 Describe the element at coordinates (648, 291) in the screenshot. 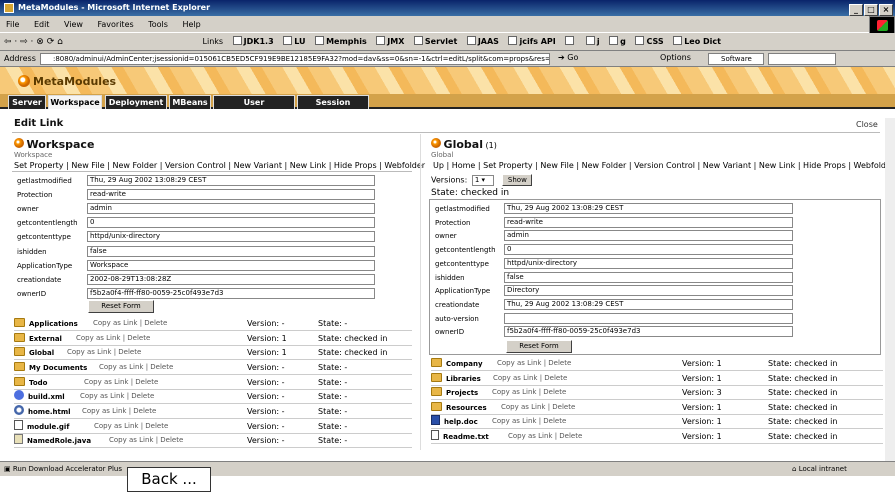

I see `property-value-input: Directory` at that location.